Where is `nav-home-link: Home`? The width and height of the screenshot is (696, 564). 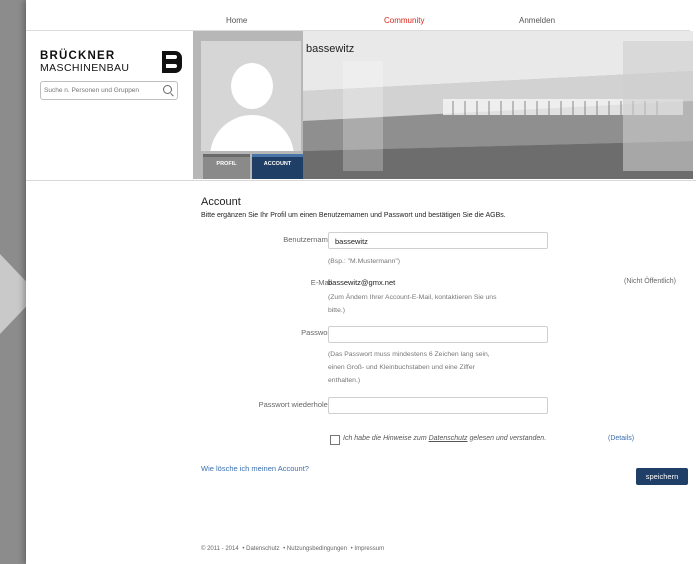 nav-home-link: Home is located at coordinates (236, 20).